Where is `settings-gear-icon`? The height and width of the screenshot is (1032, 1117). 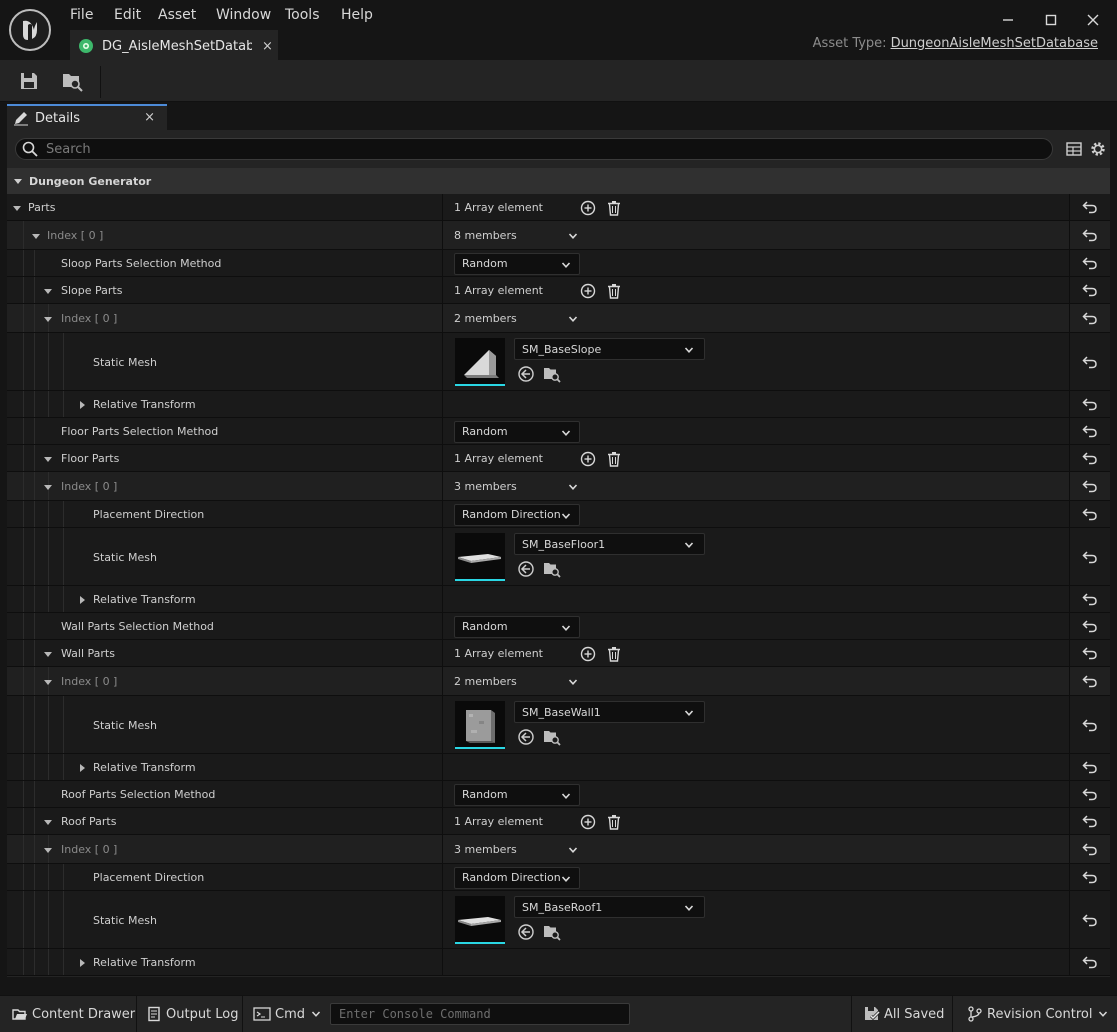 settings-gear-icon is located at coordinates (1098, 149).